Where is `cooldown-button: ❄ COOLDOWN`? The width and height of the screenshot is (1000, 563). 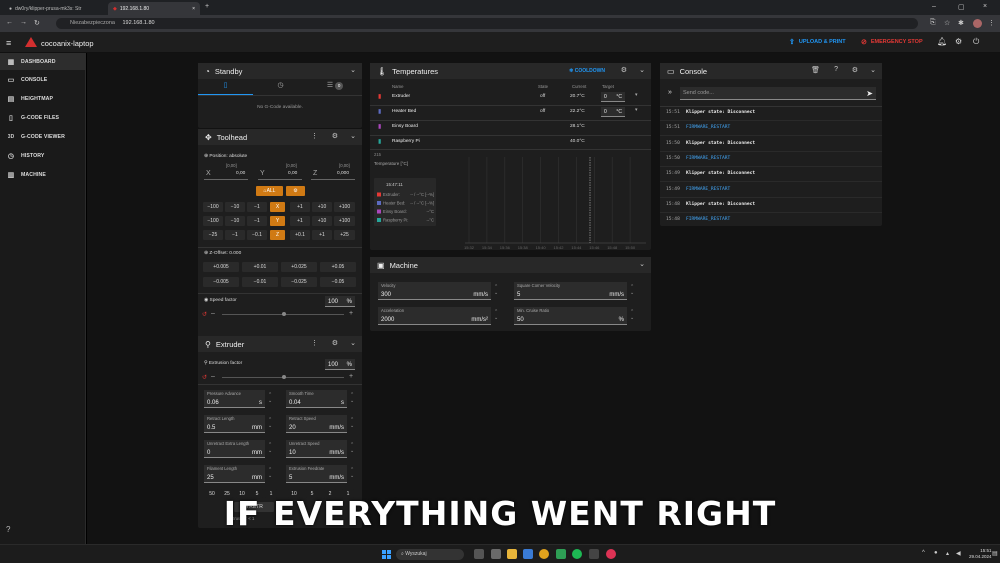 cooldown-button: ❄ COOLDOWN is located at coordinates (587, 71).